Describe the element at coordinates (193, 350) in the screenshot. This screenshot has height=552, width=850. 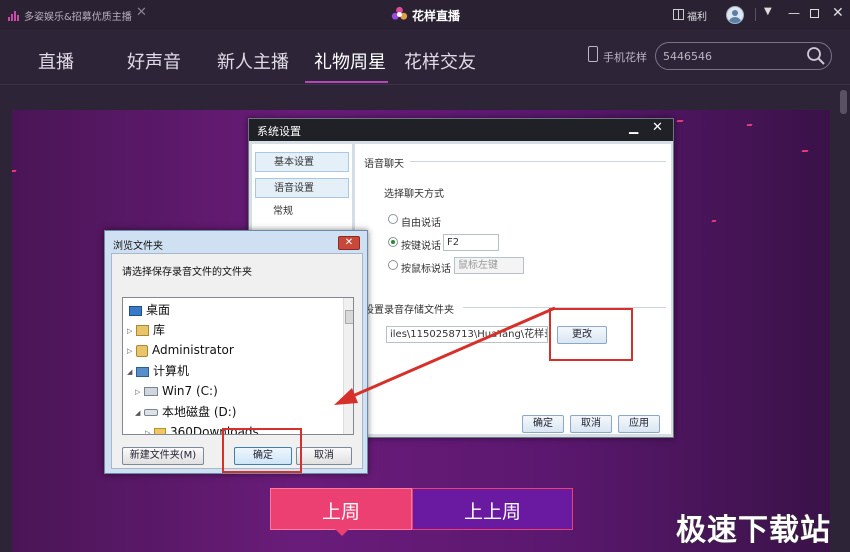
I see `tree-item-label: Administrator` at that location.